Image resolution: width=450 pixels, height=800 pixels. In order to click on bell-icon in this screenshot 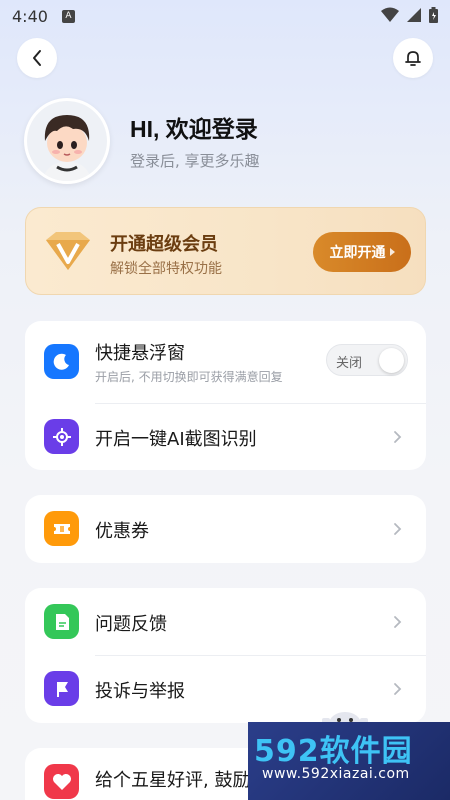, I will do `click(413, 58)`.